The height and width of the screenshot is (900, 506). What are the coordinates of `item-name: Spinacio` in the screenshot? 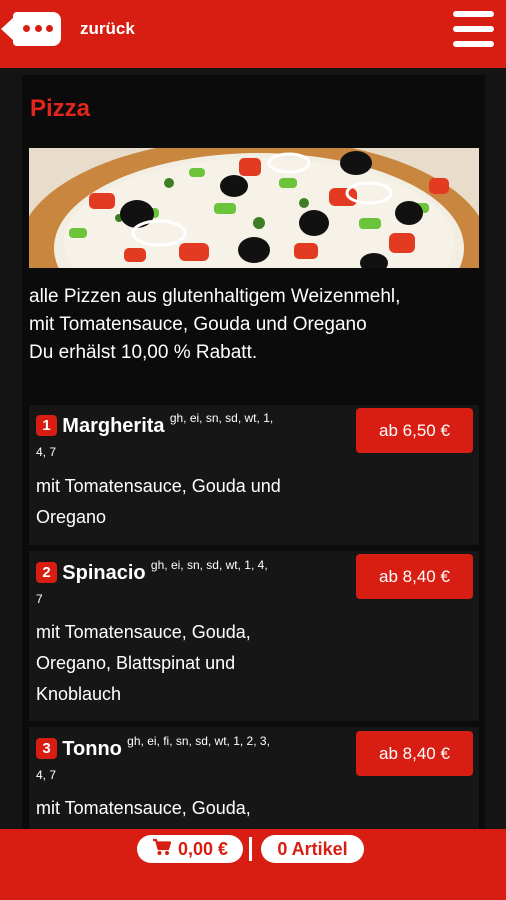 It's located at (104, 573).